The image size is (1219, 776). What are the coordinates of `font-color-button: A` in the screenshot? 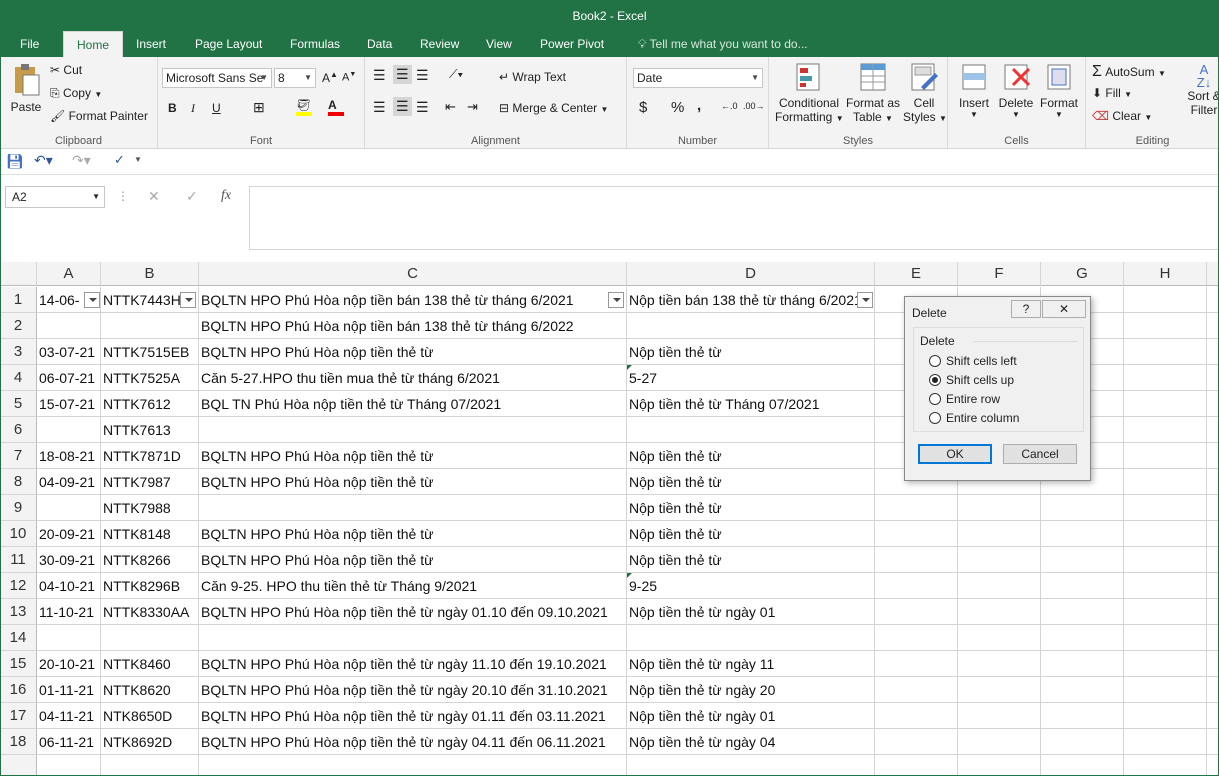 It's located at (336, 107).